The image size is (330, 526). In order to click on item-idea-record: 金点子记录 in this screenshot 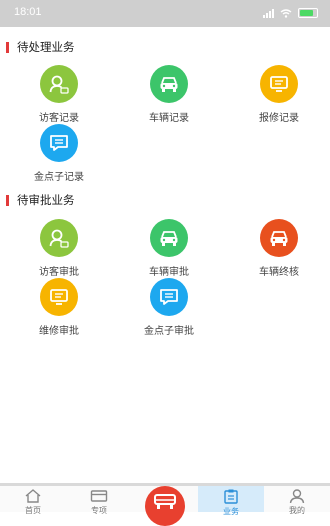, I will do `click(59, 153)`.